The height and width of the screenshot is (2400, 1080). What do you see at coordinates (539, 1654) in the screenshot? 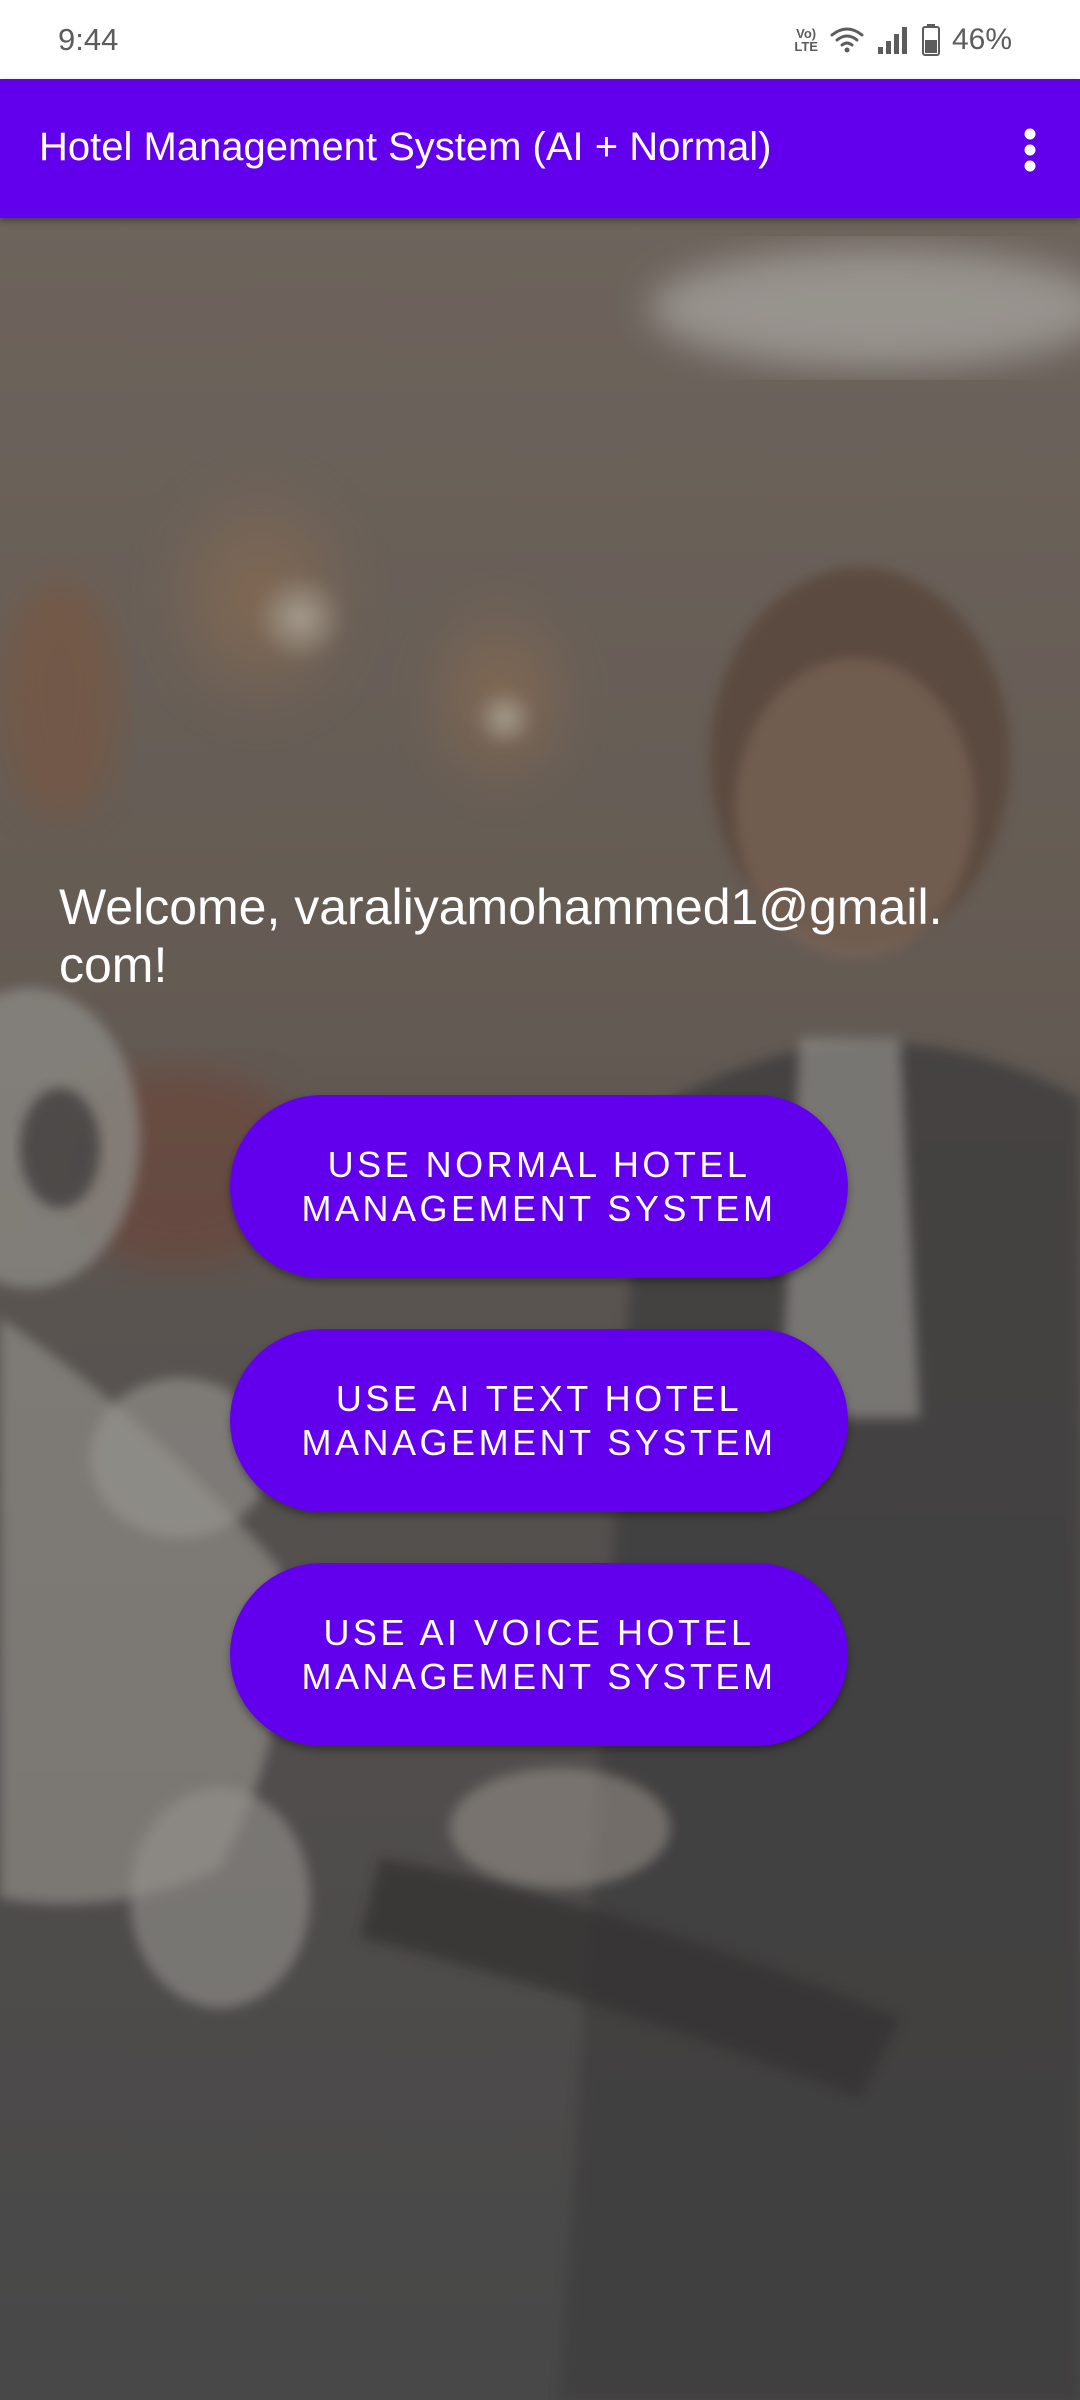
I see `ai-voice-hotel-system-button: USE AI VOICE HOTEL MANAGEMENT SYSTEM` at bounding box center [539, 1654].